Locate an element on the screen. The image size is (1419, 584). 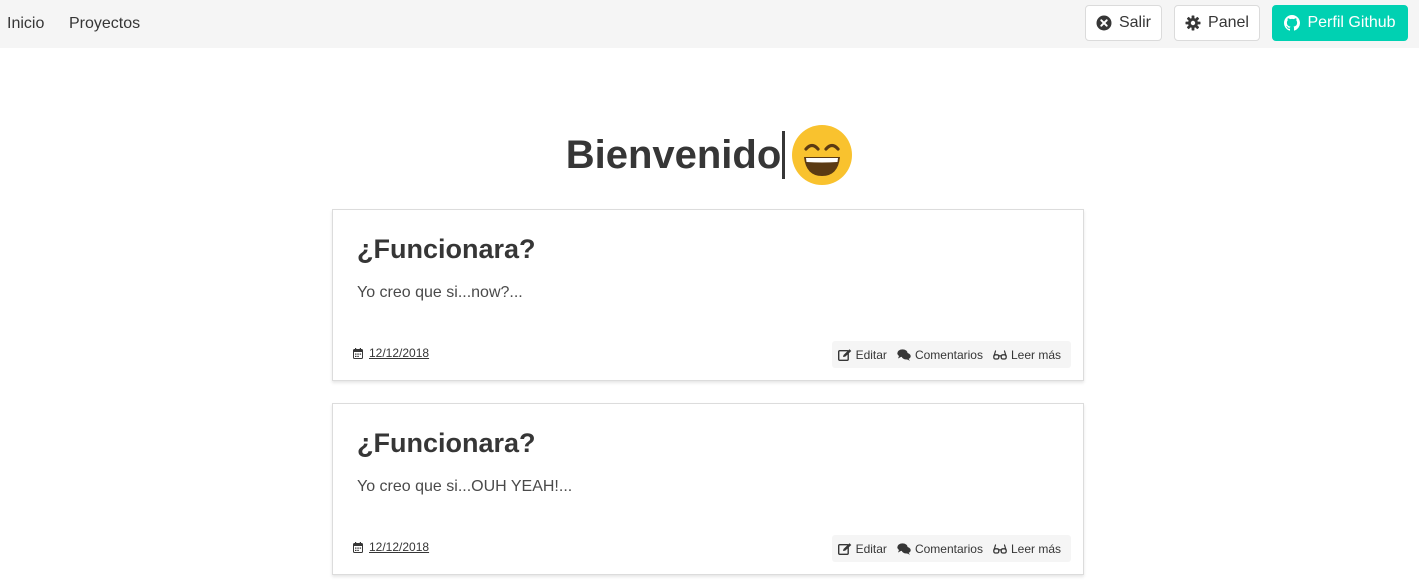
logout-button-label: Salir is located at coordinates (1134, 22).